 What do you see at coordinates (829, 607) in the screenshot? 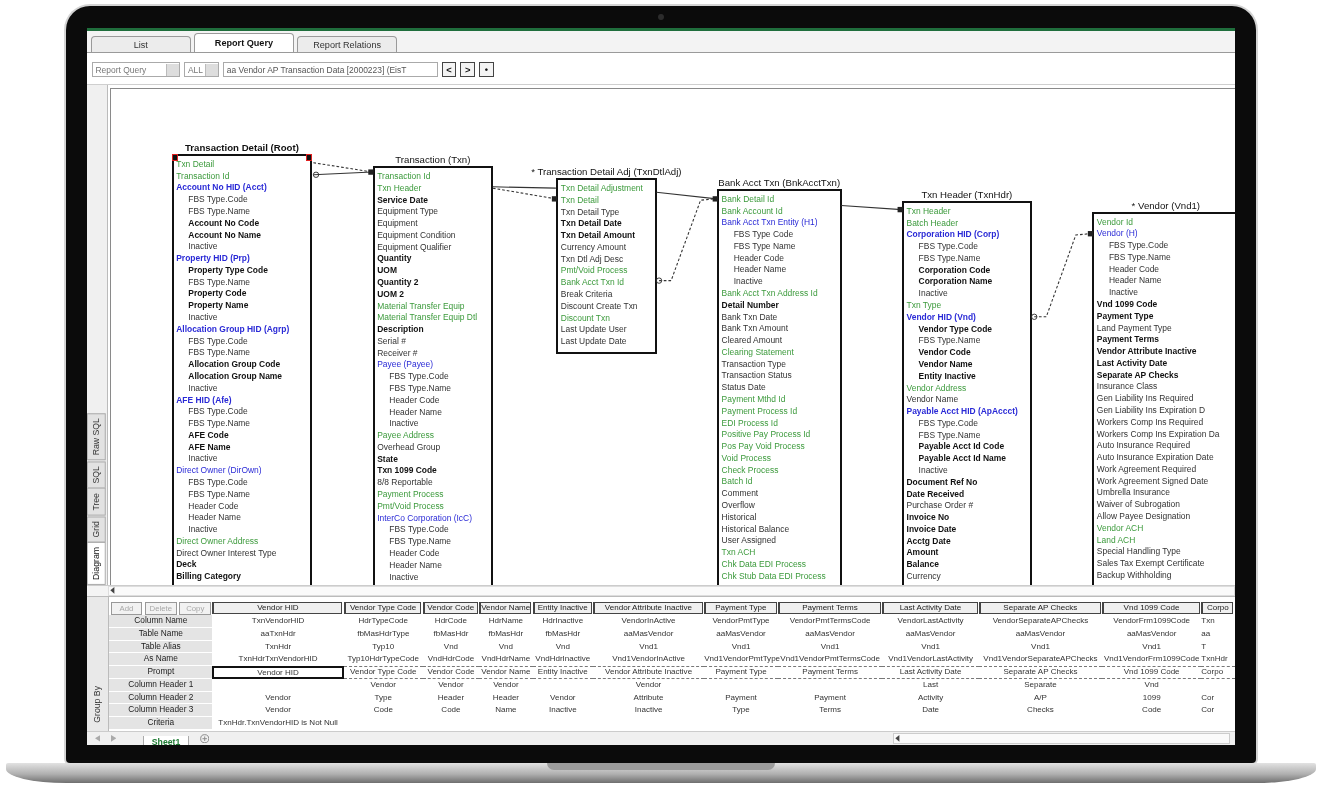
I see `column-header: Payment Terms` at bounding box center [829, 607].